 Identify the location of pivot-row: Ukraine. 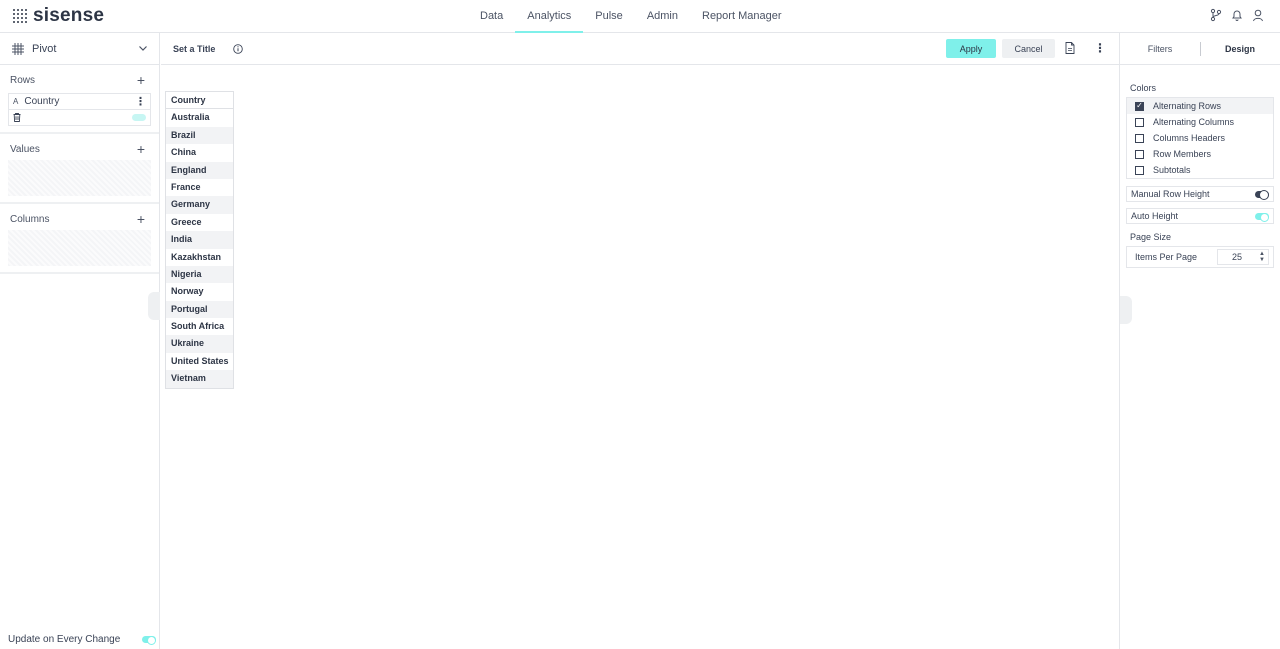
(199, 344).